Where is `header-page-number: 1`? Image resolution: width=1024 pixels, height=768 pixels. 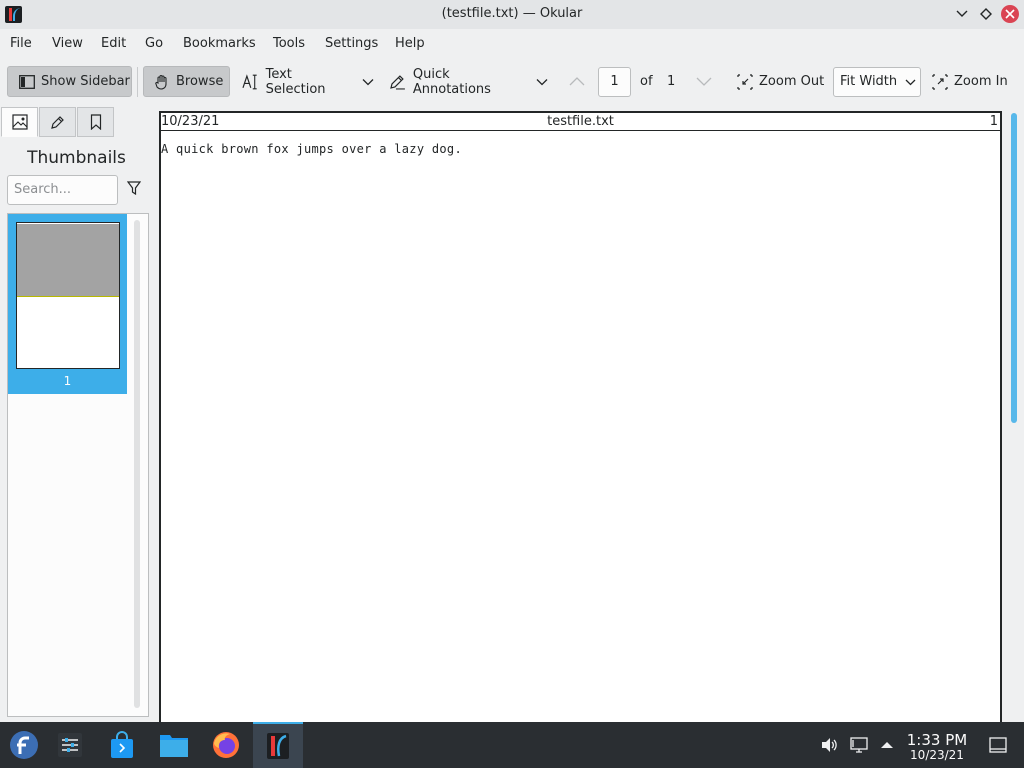 header-page-number: 1 is located at coordinates (993, 121).